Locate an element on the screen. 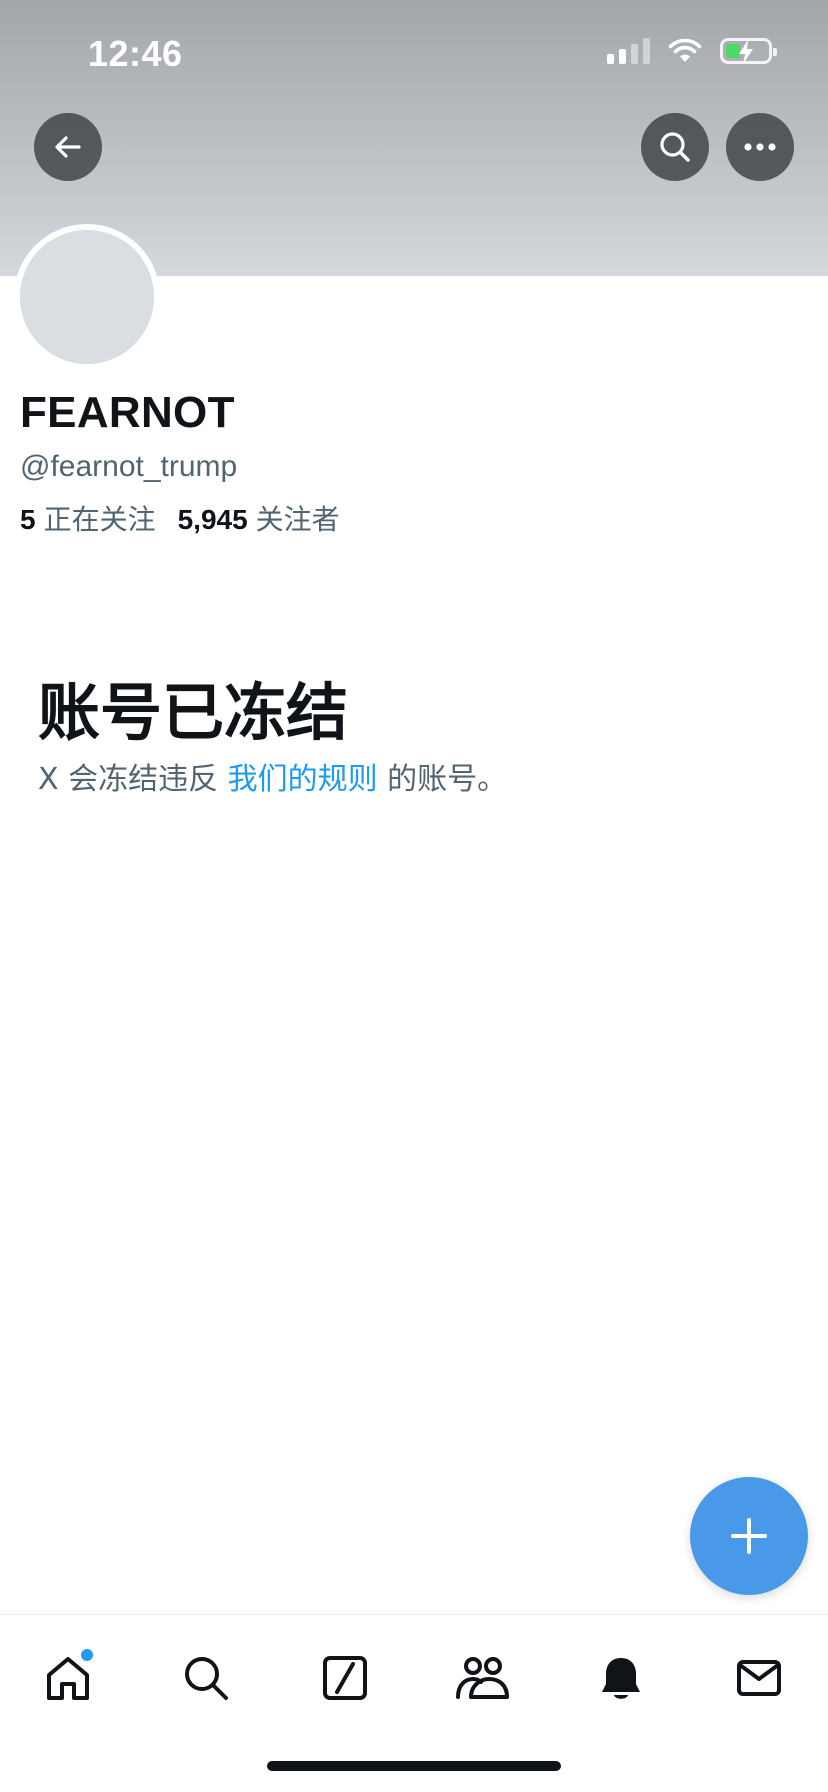 The image size is (828, 1792). suspended-text-before: X 会冻结违反 is located at coordinates (133, 779).